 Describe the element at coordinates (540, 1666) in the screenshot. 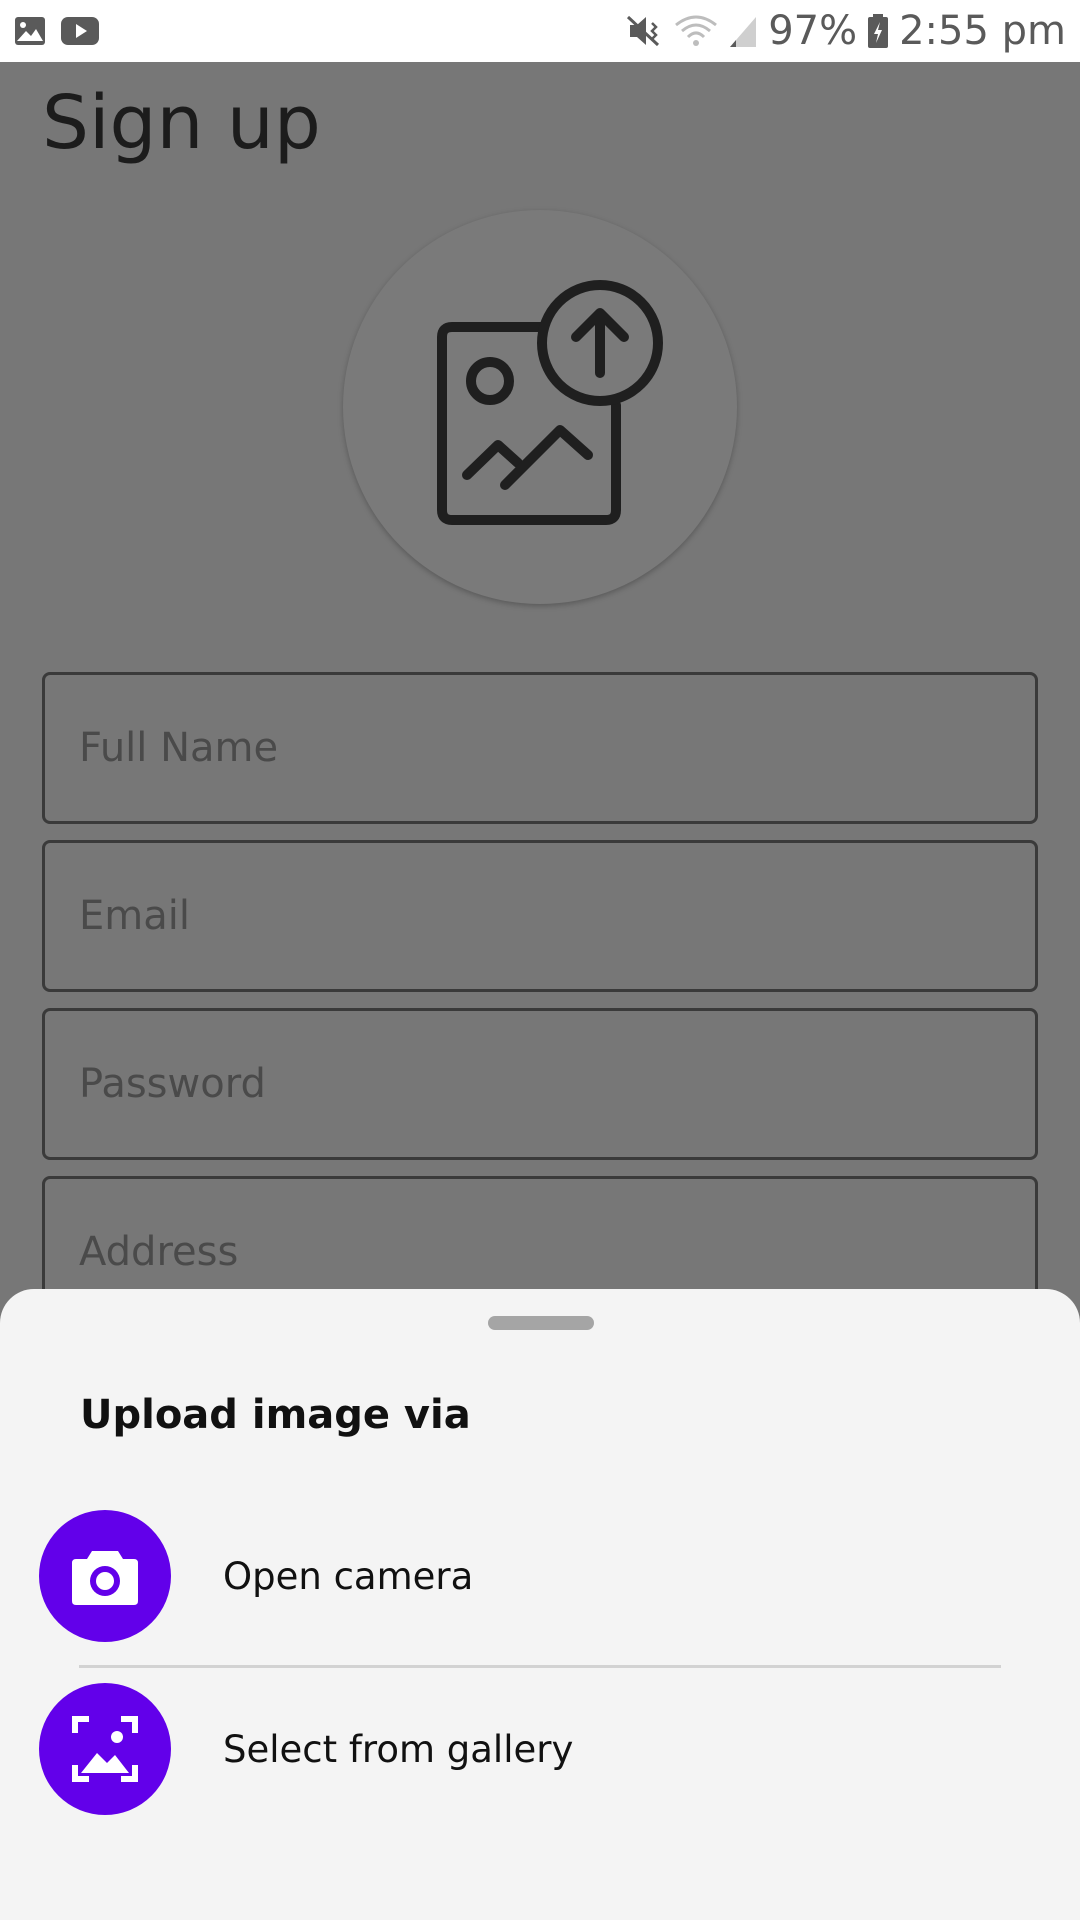

I see `divider` at that location.